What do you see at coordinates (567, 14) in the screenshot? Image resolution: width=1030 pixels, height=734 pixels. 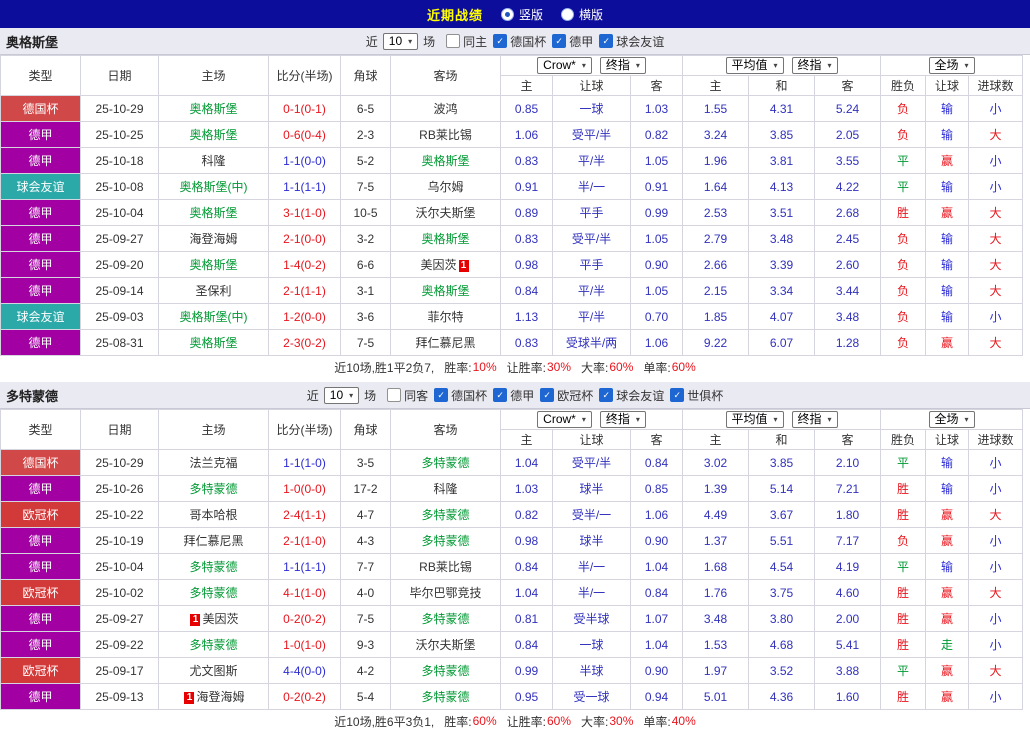 I see `radio-unselected-icon` at bounding box center [567, 14].